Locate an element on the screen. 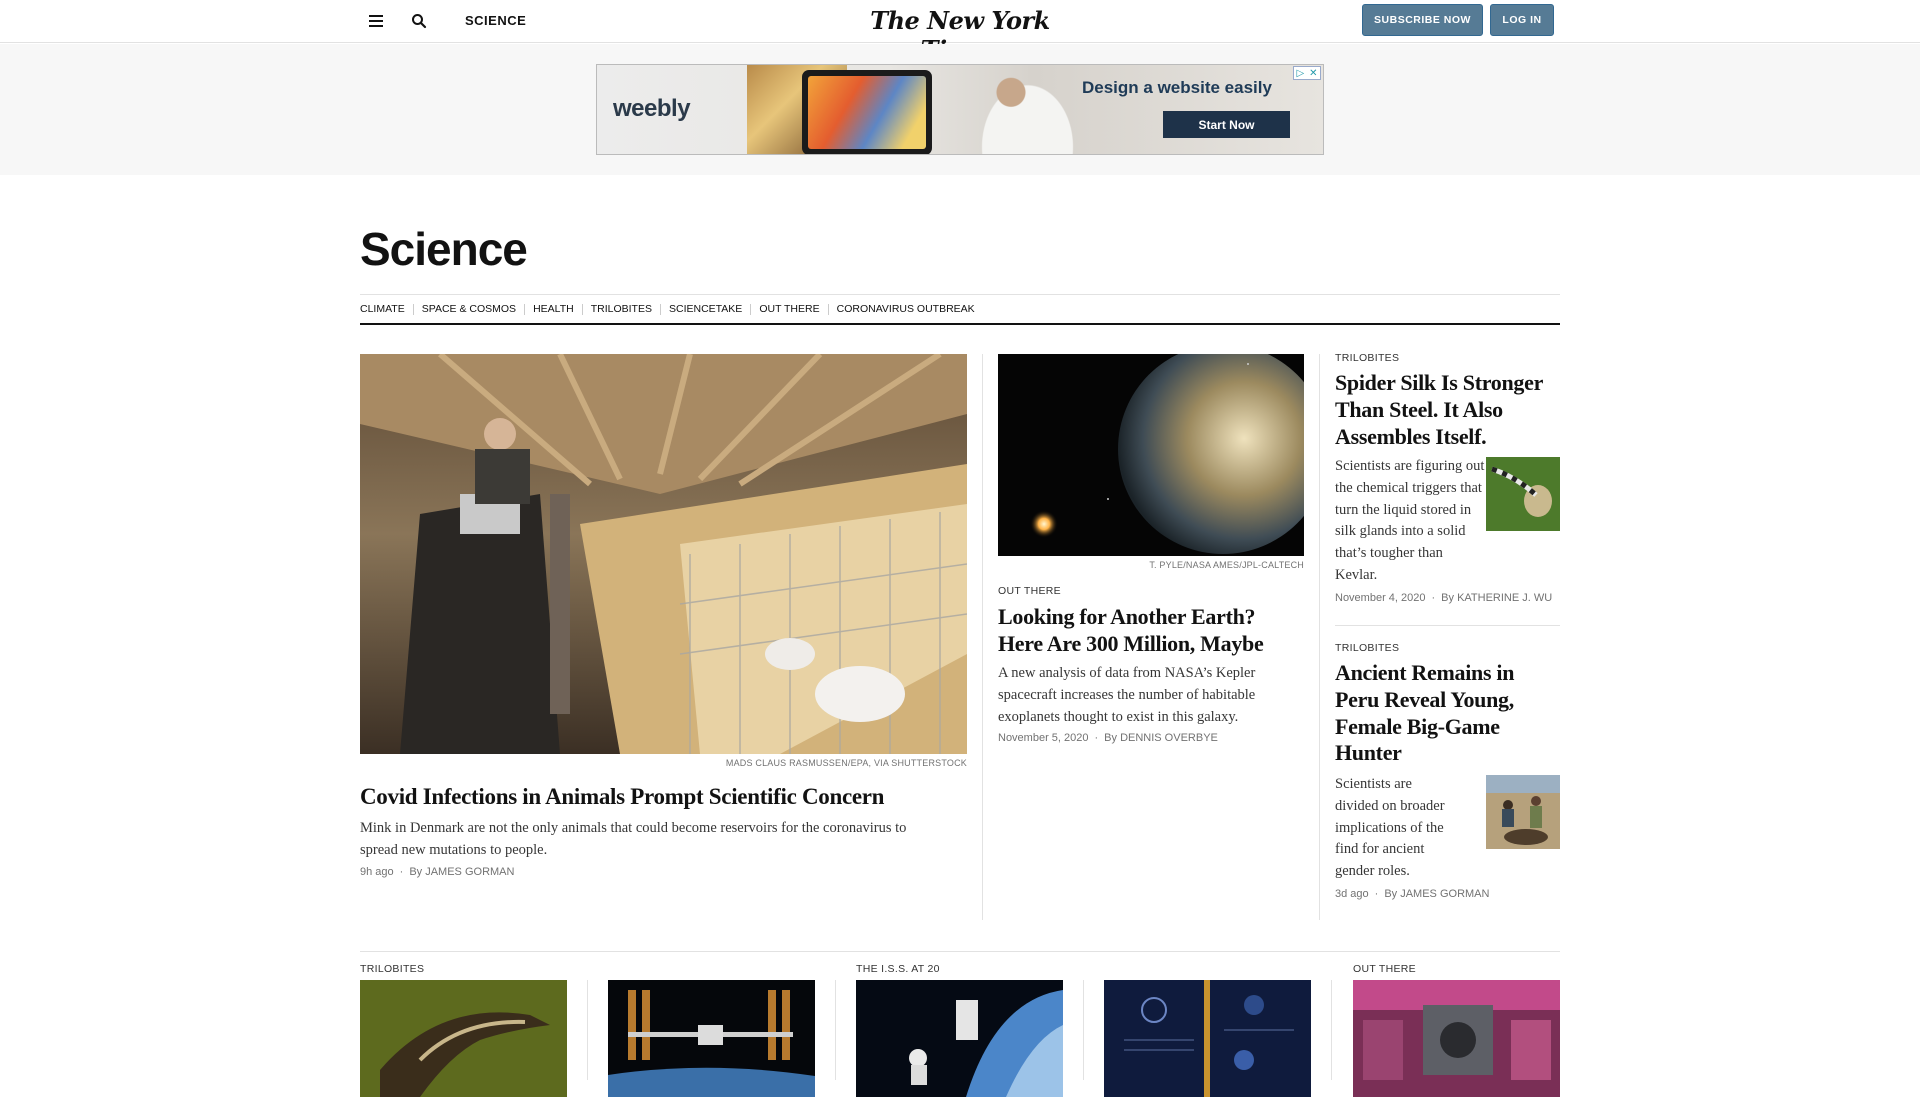  subnav-health: HEALTH is located at coordinates (553, 309).